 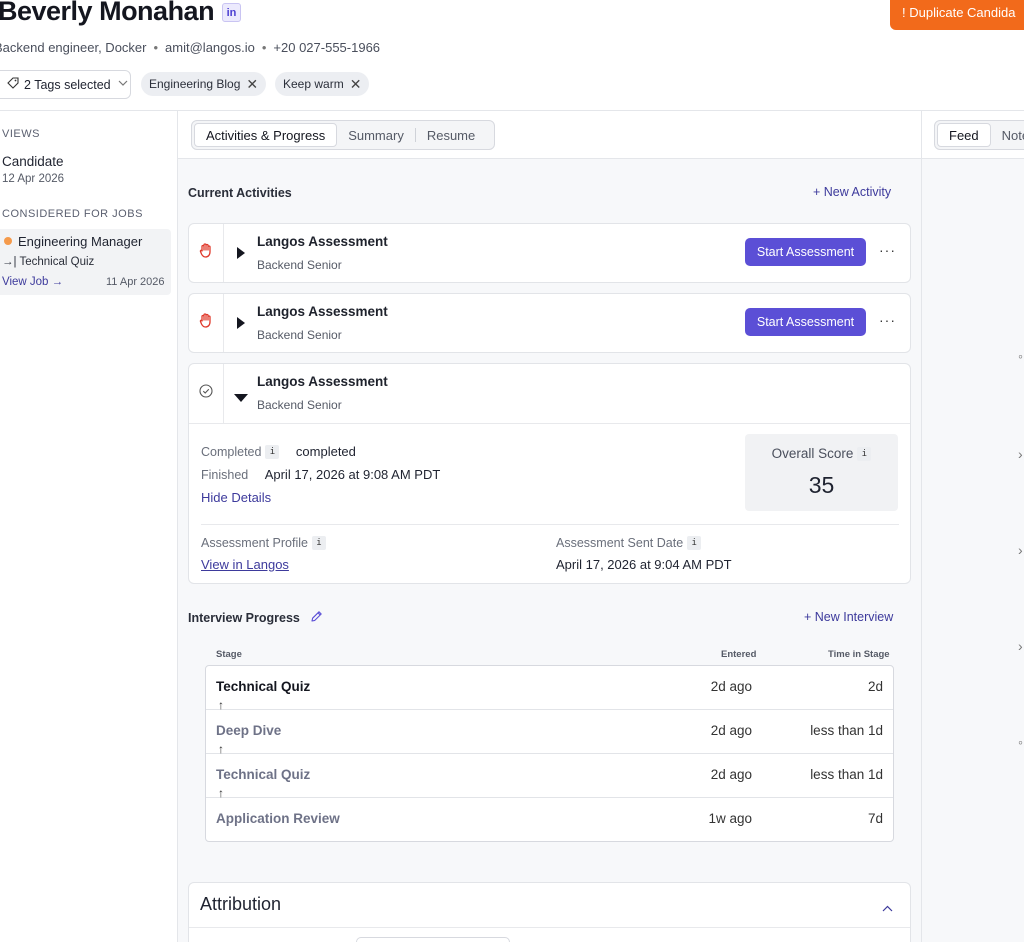 I want to click on assessment-profile-label: Assessment Profile, so click(x=254, y=543).